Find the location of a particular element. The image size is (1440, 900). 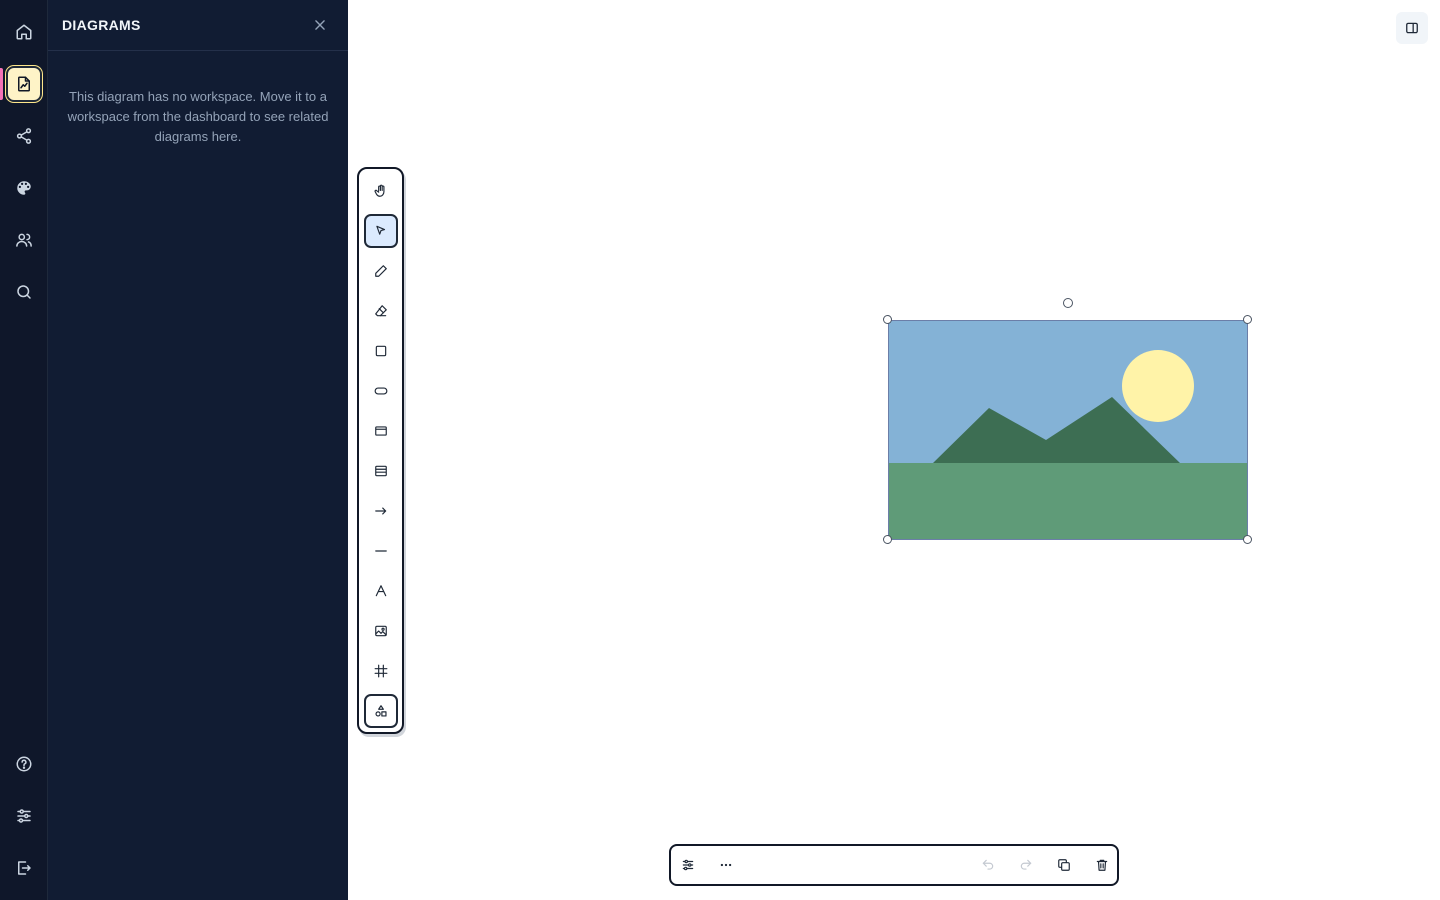

search-button is located at coordinates (24, 292).